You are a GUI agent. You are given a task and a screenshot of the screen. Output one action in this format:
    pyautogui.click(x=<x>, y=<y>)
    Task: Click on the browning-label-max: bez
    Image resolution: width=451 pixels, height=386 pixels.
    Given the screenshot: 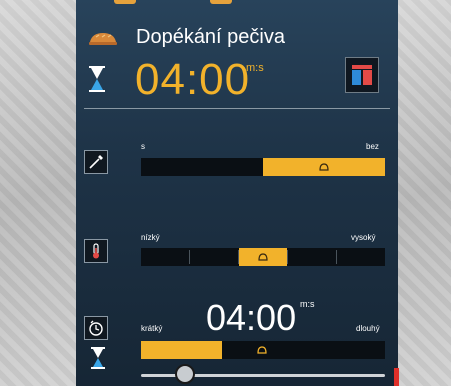 What is the action you would take?
    pyautogui.click(x=372, y=146)
    